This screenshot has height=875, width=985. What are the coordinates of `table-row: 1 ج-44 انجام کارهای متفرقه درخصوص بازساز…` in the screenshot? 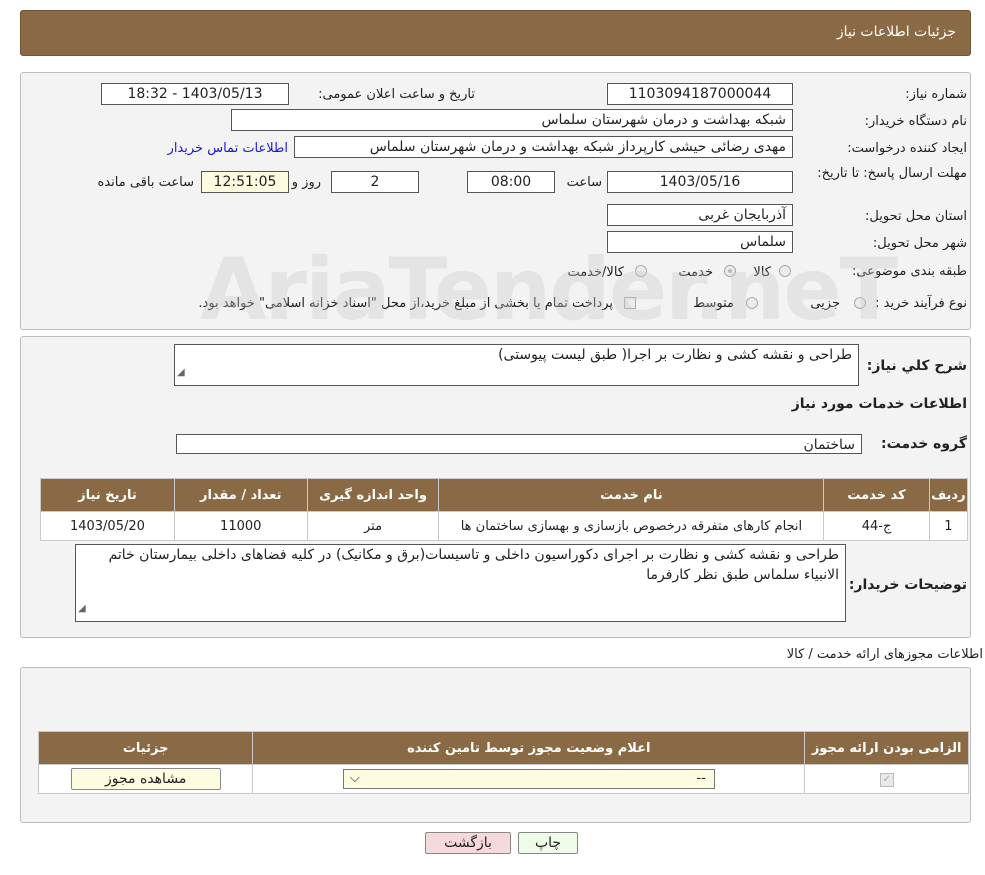 It's located at (504, 526).